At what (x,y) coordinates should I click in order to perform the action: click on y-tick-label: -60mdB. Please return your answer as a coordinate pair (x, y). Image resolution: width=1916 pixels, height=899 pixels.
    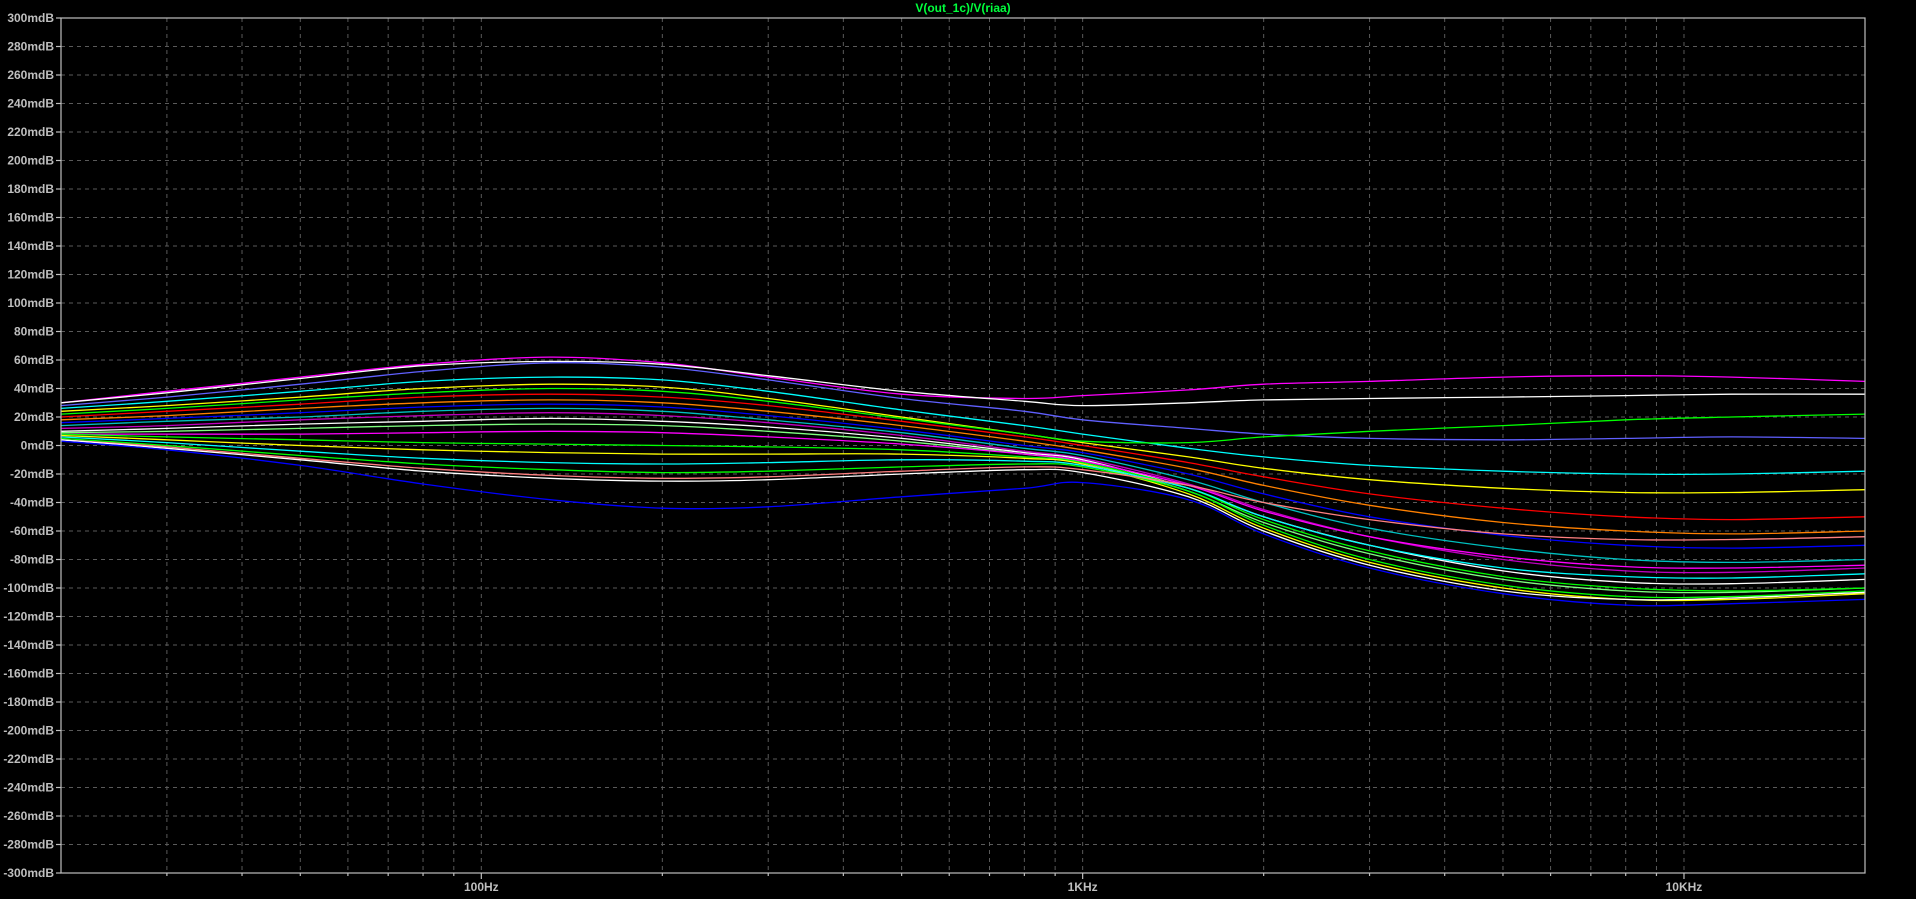
    Looking at the image, I should click on (32, 531).